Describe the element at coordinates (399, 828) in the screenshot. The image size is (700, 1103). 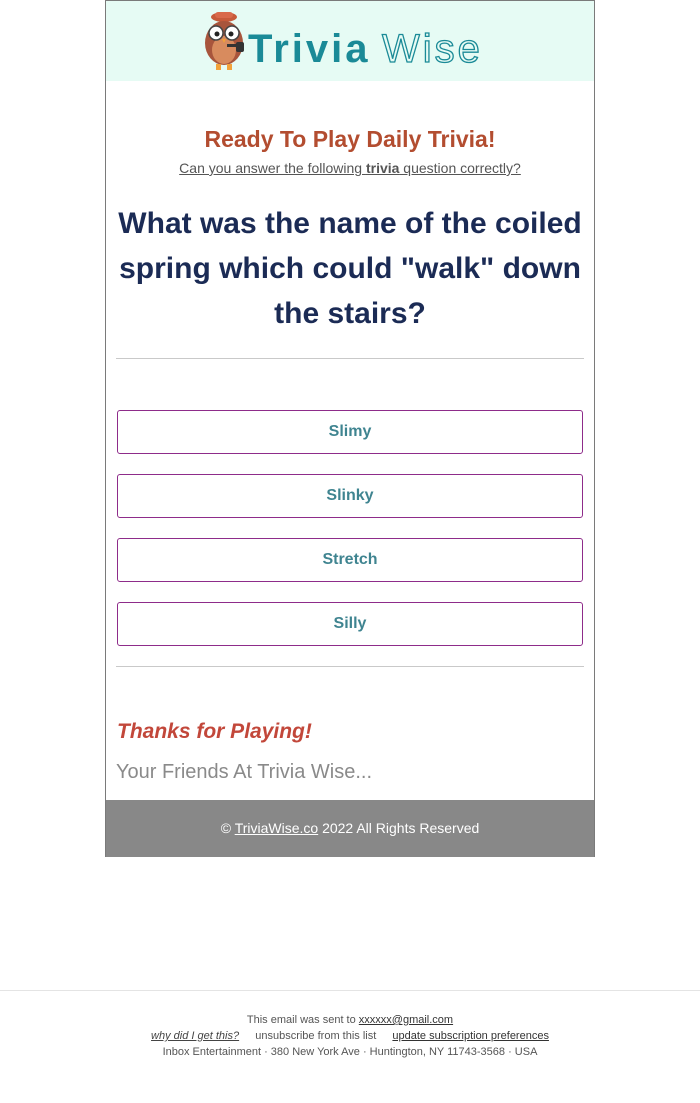
I see `rights-text: 2022 All Rights Reserved` at that location.